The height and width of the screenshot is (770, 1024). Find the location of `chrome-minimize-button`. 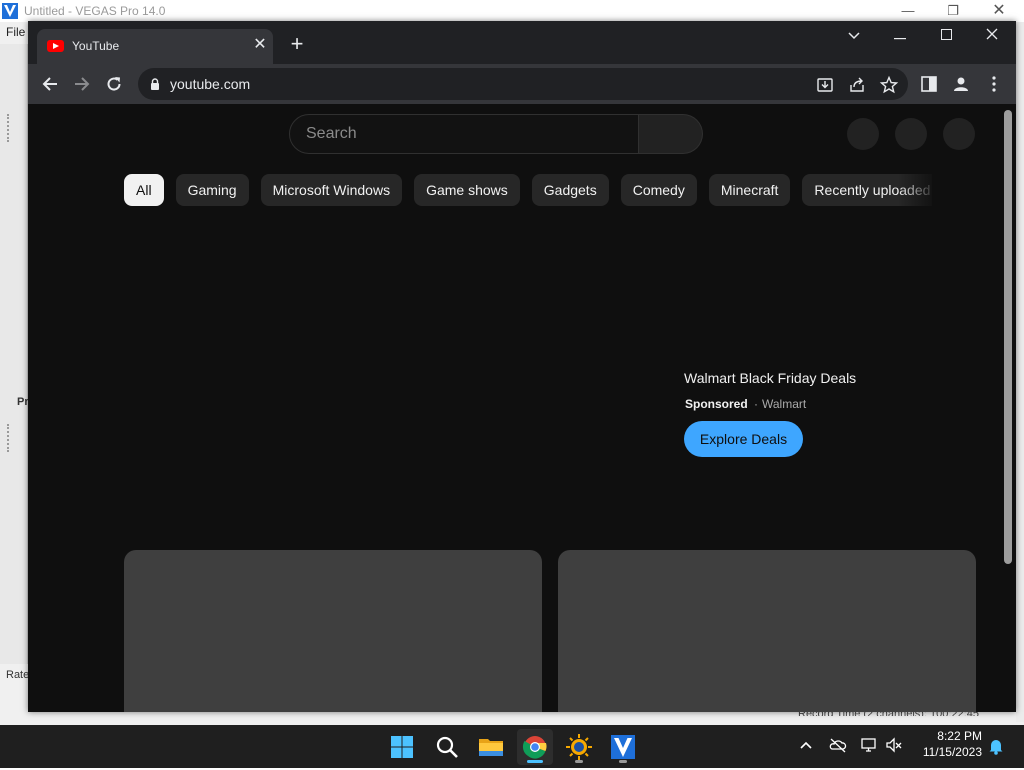

chrome-minimize-button is located at coordinates (900, 35).